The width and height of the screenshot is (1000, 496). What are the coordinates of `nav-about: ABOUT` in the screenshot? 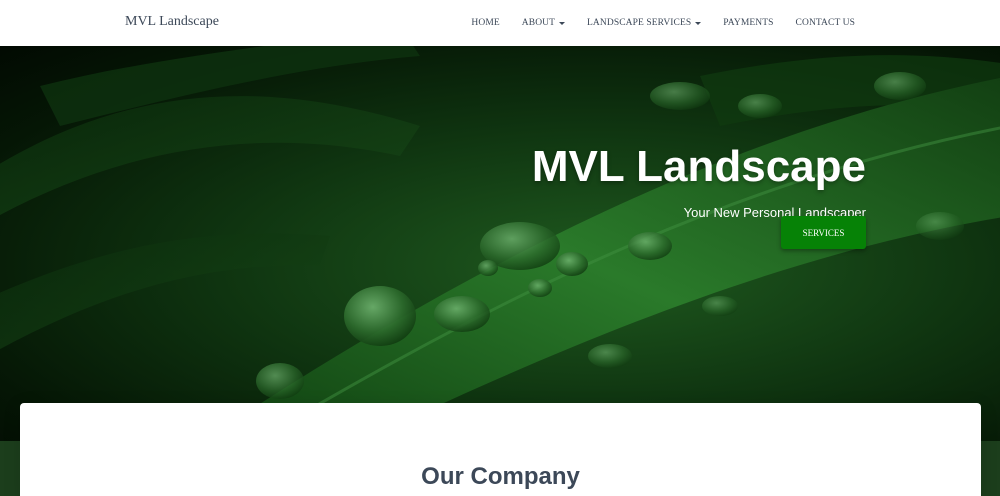 It's located at (543, 23).